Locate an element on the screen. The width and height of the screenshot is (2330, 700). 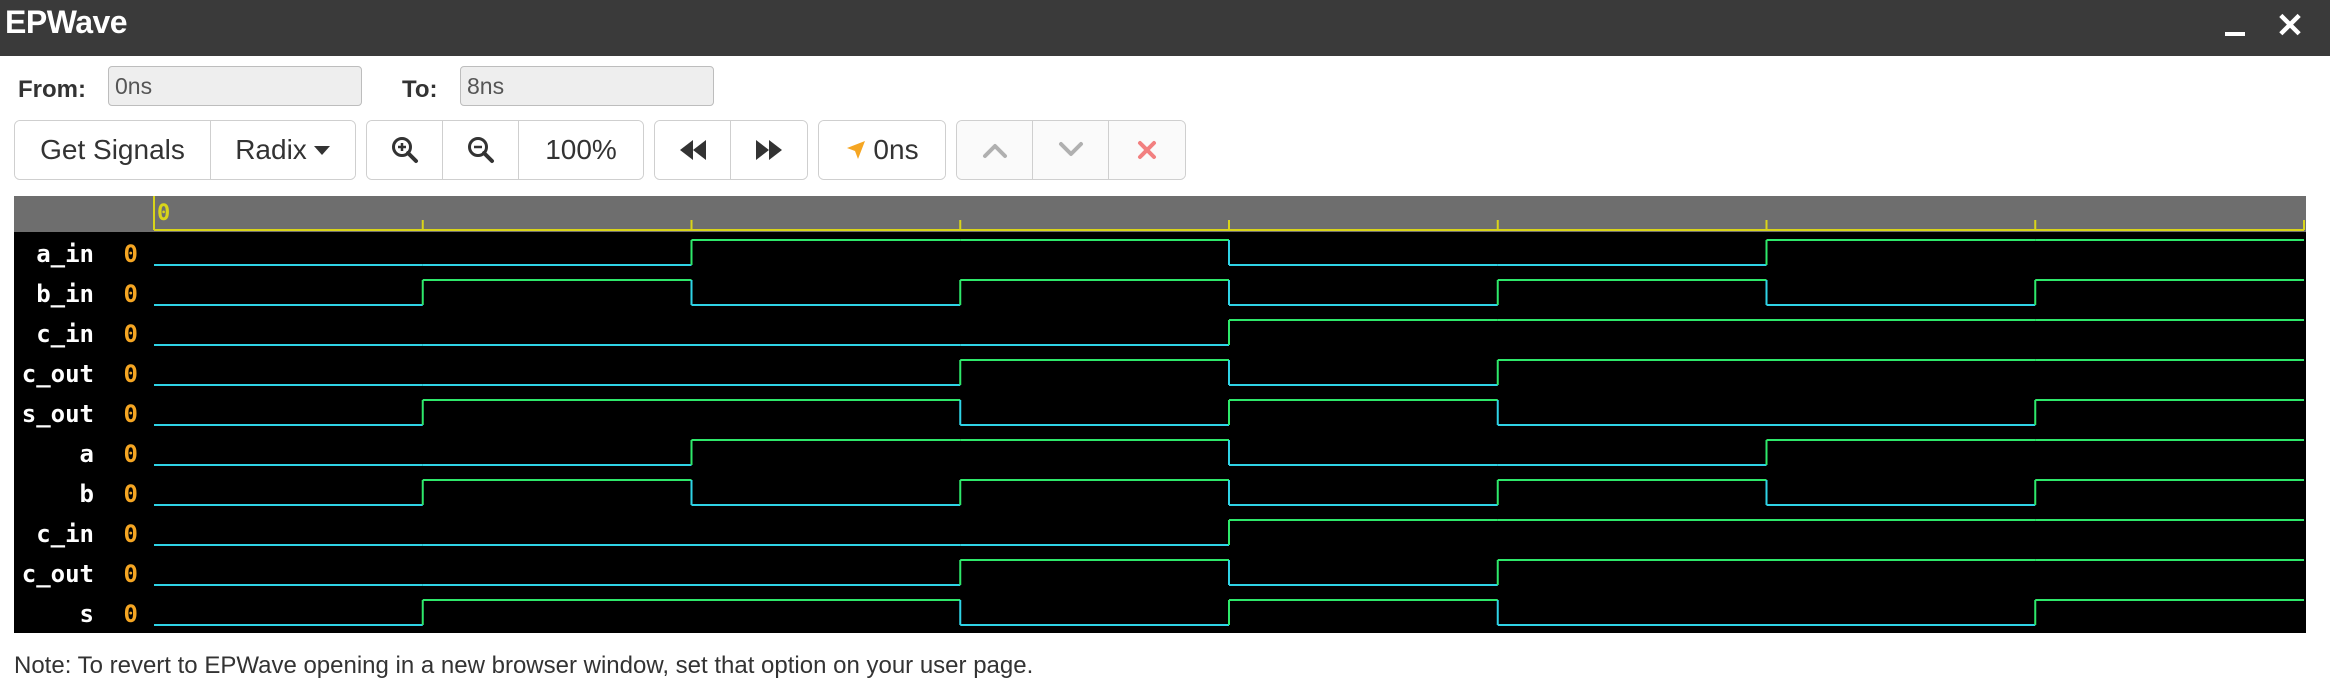
zoom-out-button is located at coordinates (481, 150).